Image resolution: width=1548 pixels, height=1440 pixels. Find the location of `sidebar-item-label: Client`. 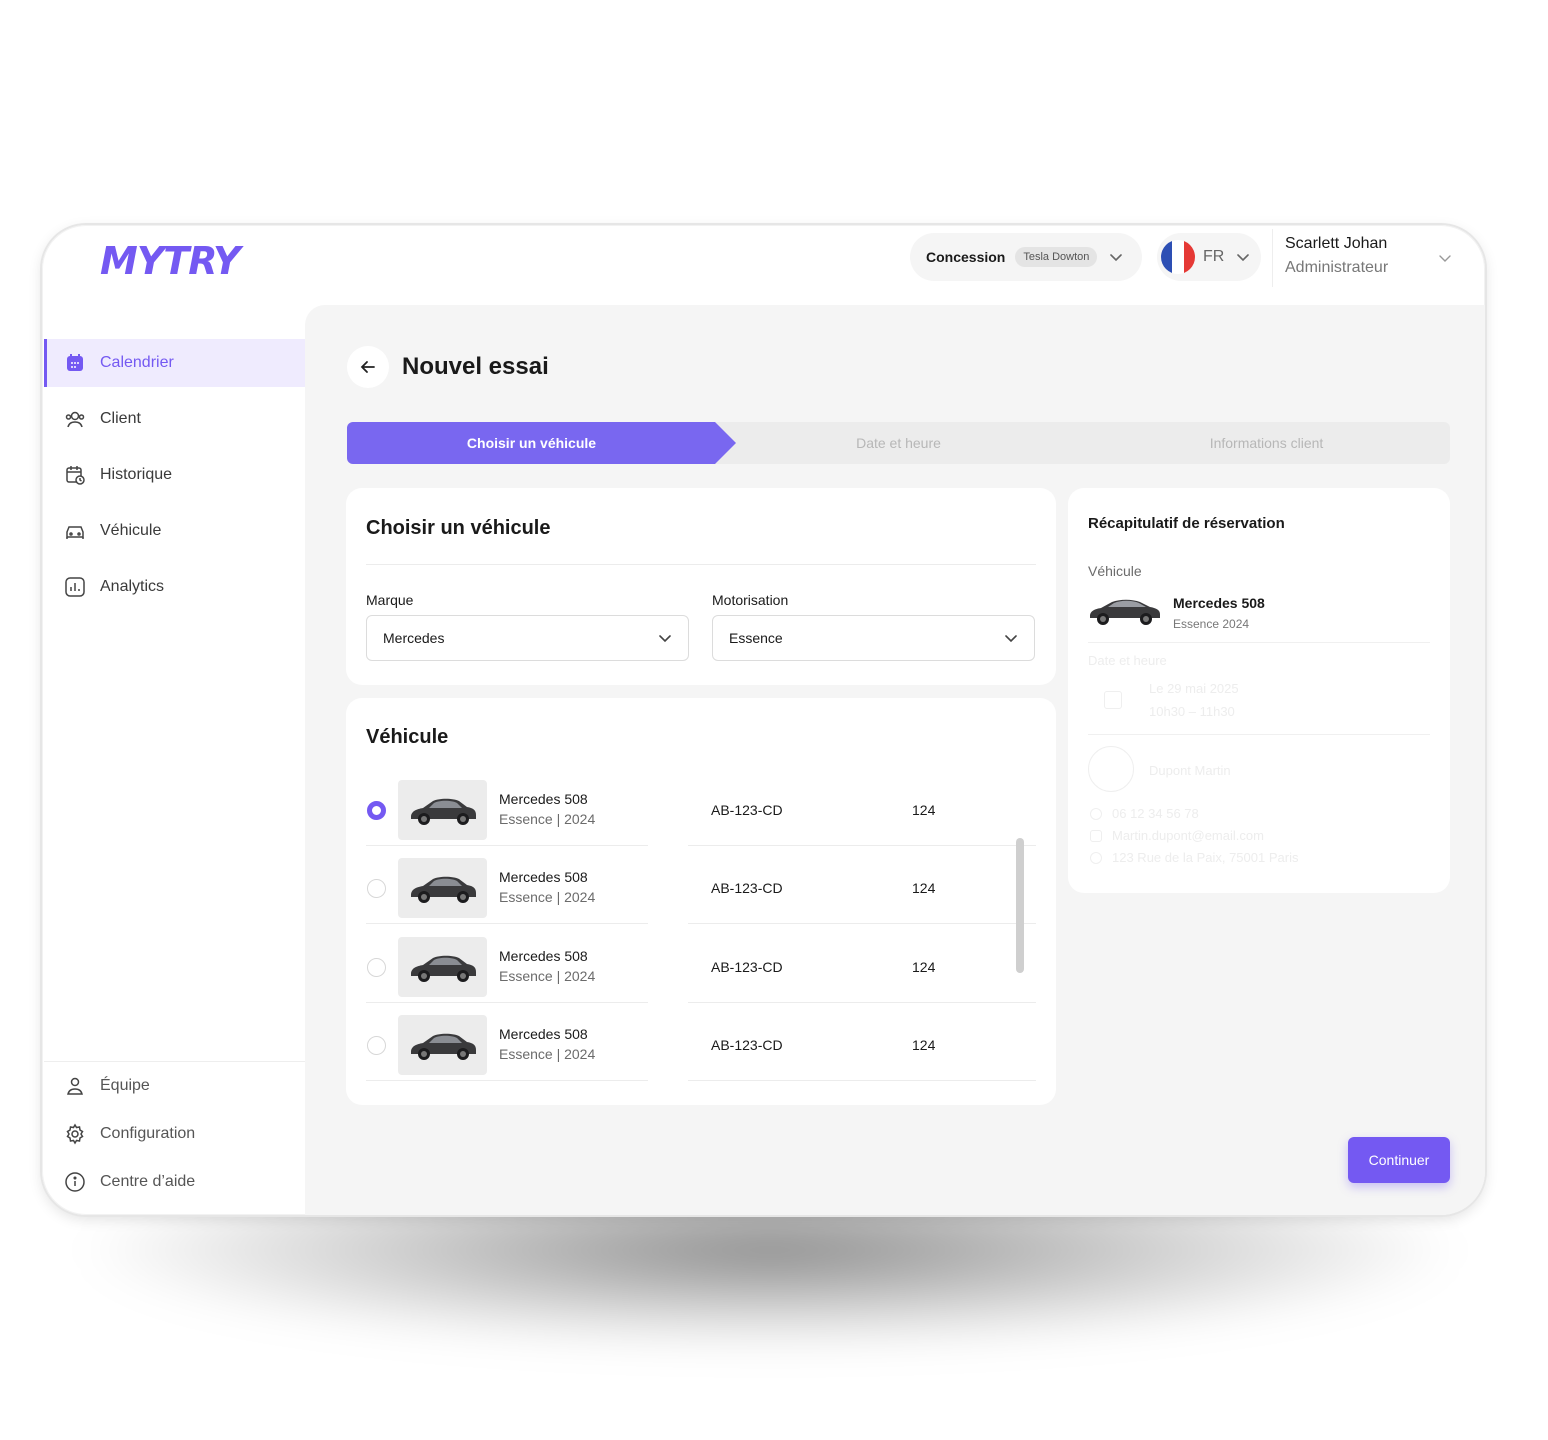

sidebar-item-label: Client is located at coordinates (120, 418).